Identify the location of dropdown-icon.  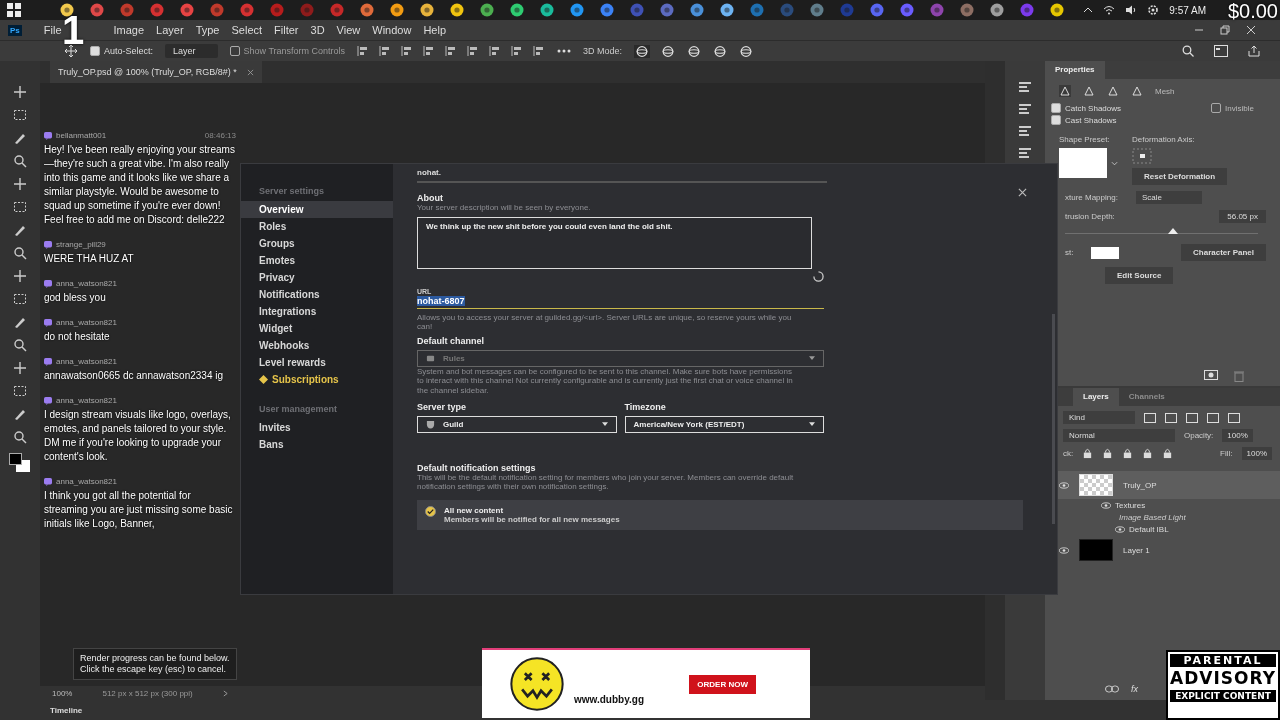
(1114, 163).